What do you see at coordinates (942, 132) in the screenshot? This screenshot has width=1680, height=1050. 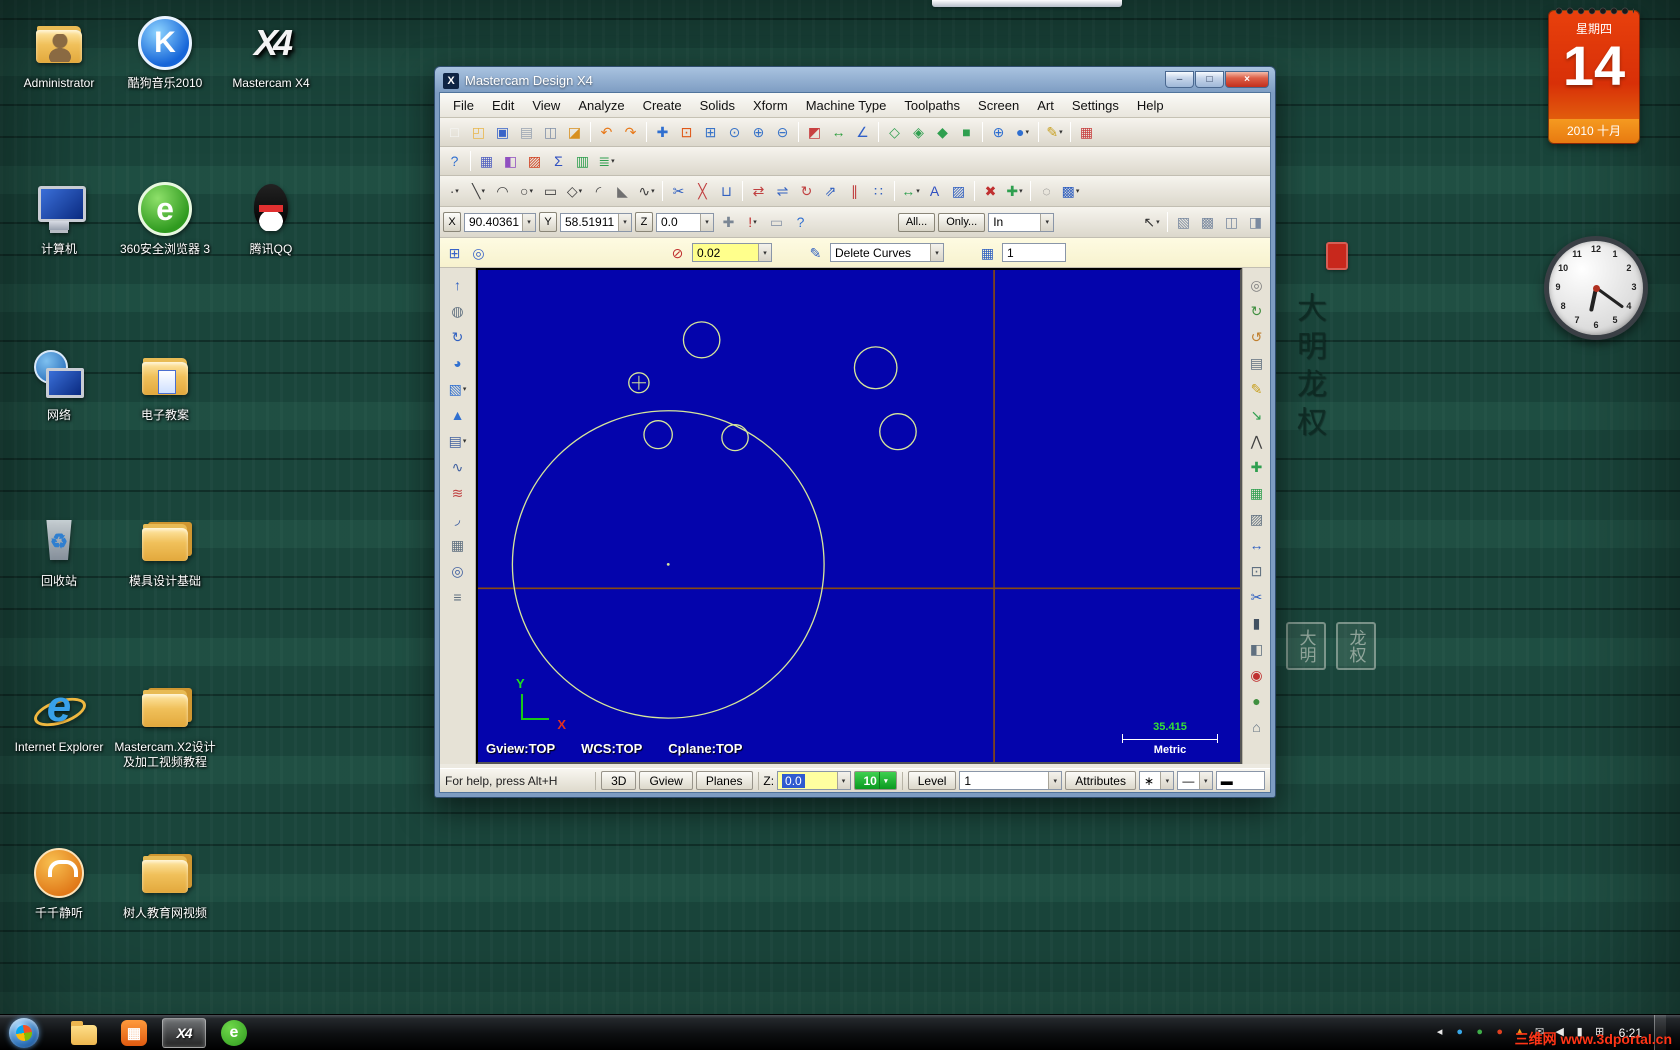 I see `shaded-button: ◆` at bounding box center [942, 132].